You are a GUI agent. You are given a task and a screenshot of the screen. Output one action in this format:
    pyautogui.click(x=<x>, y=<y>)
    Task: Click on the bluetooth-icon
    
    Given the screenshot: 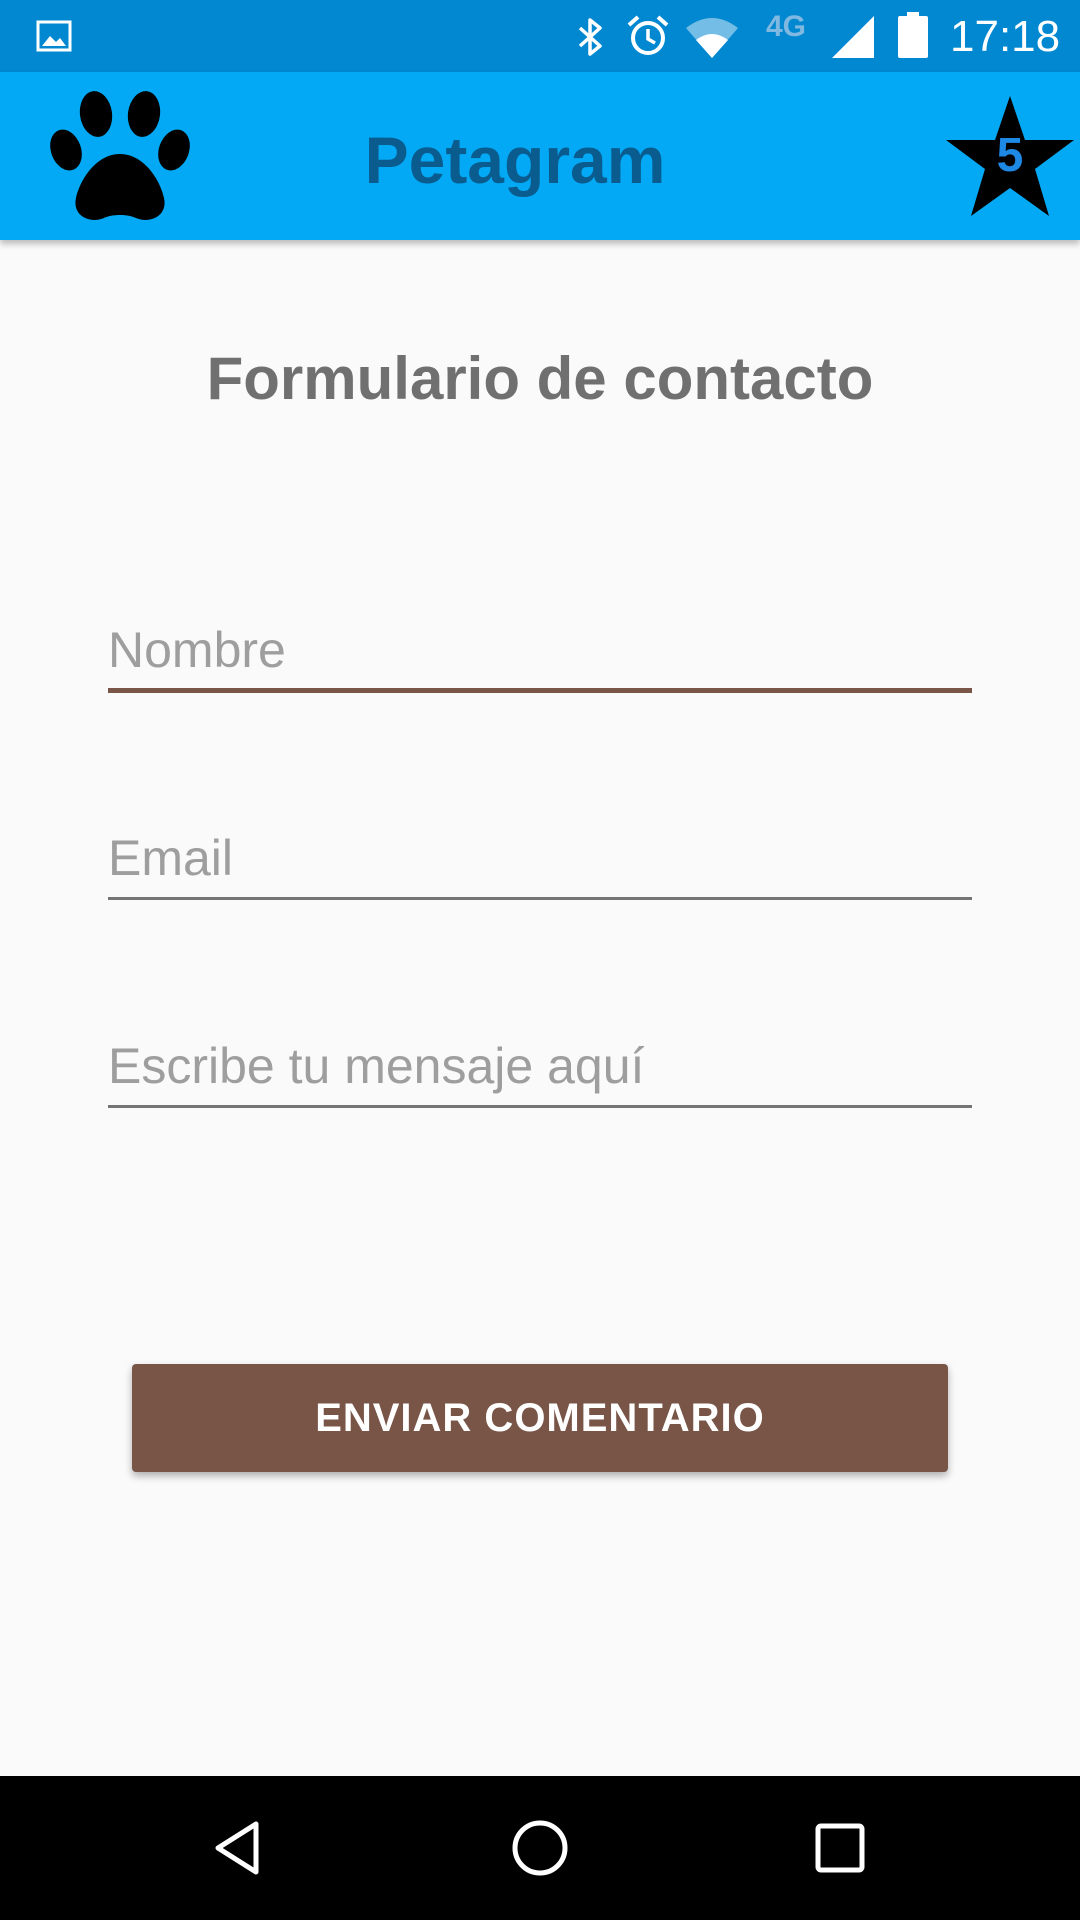 What is the action you would take?
    pyautogui.click(x=590, y=37)
    